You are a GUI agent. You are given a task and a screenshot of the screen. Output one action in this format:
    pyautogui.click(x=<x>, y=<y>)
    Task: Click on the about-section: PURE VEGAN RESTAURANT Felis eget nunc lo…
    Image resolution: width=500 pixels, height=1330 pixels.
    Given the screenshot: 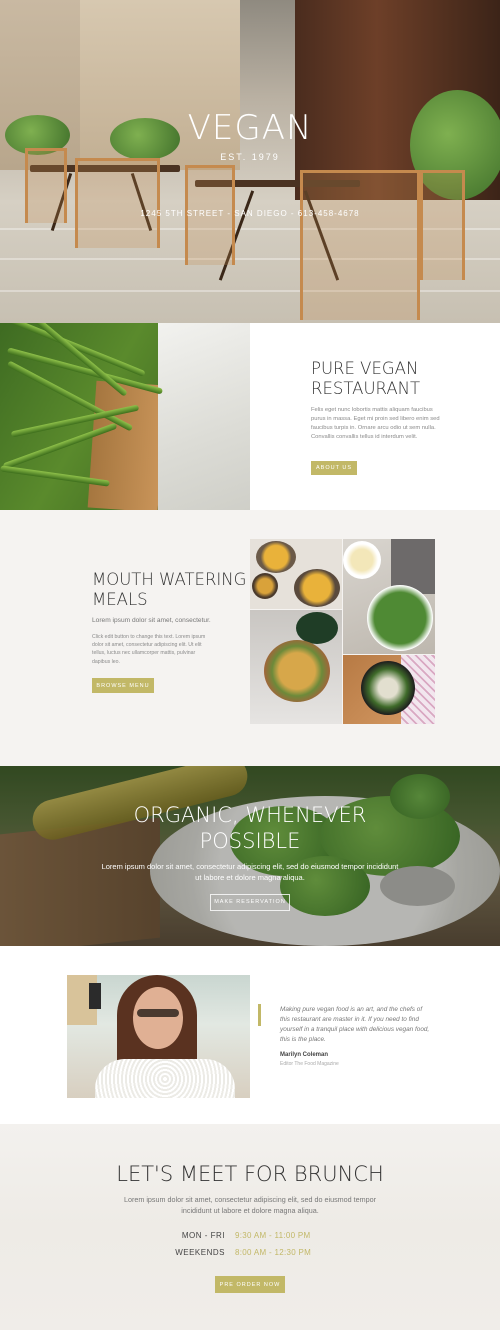 What is the action you would take?
    pyautogui.click(x=250, y=416)
    